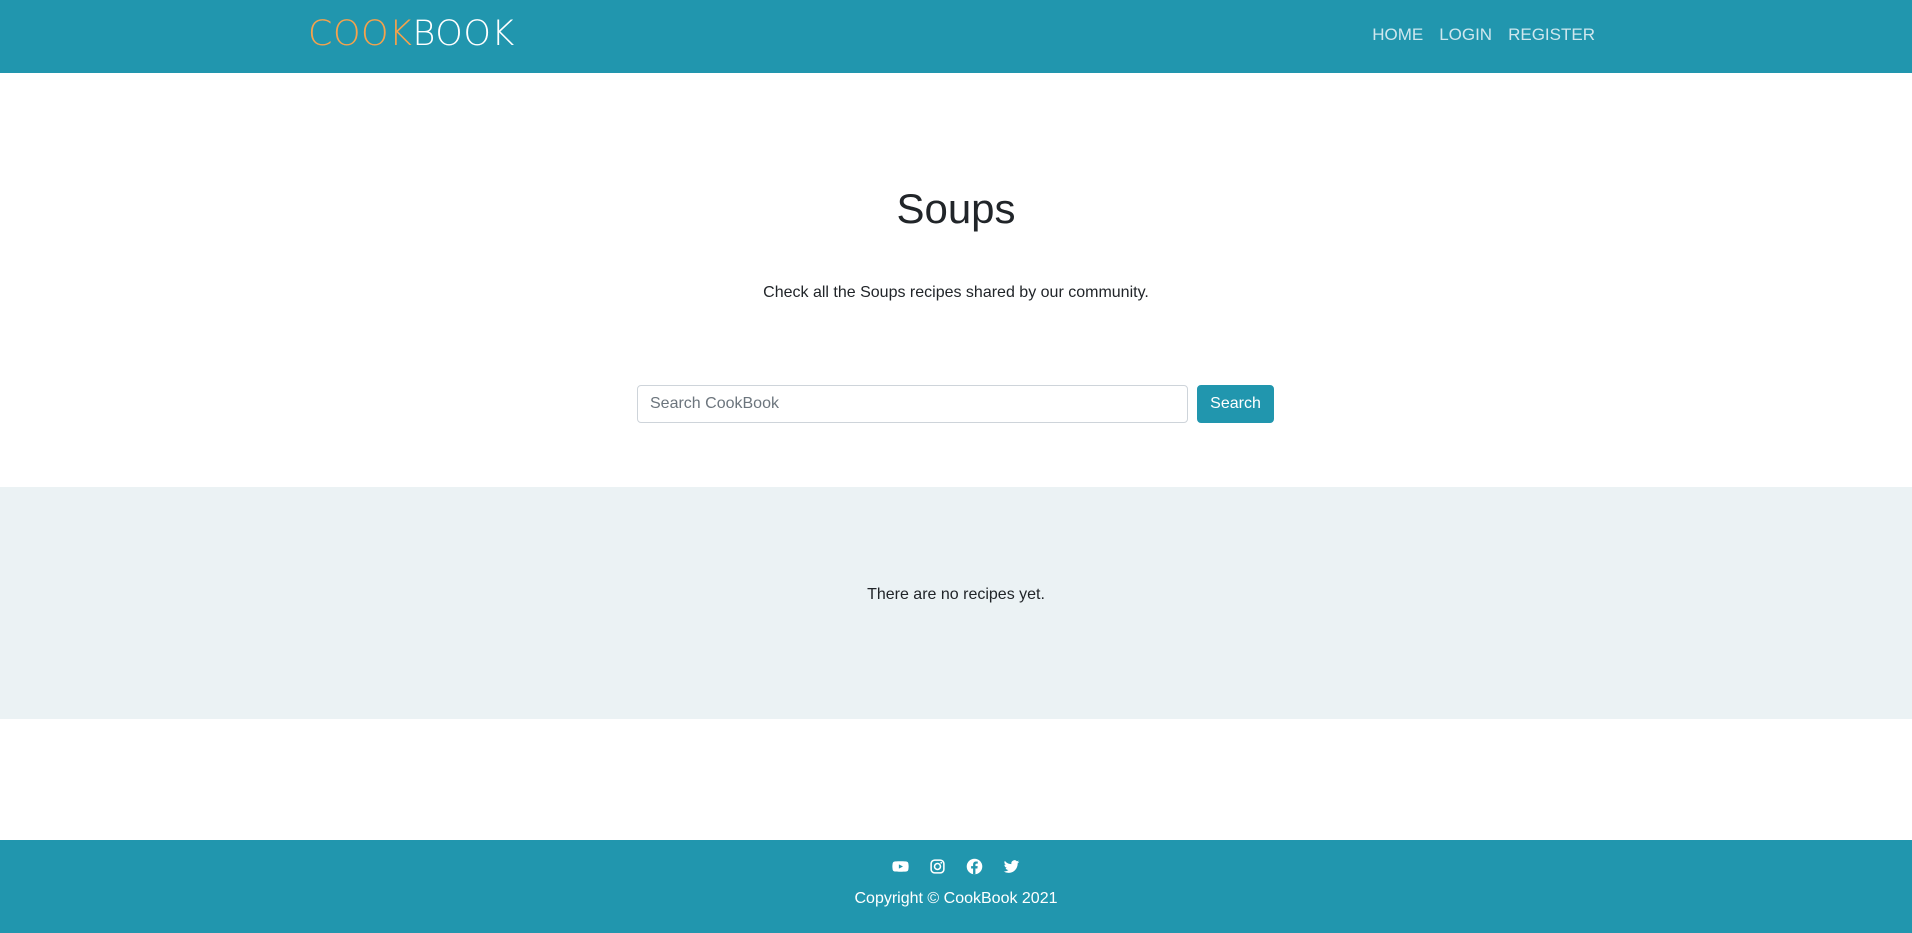  I want to click on search-input, so click(912, 404).